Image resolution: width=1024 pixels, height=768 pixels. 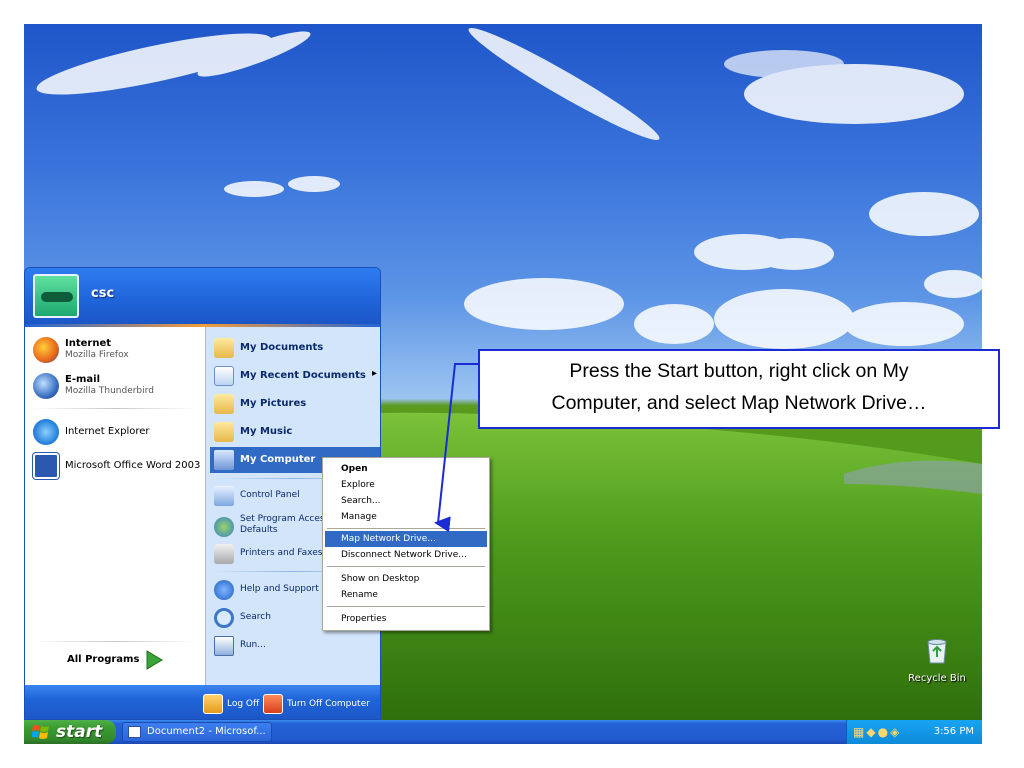 What do you see at coordinates (224, 496) in the screenshot?
I see `control-panel-icon` at bounding box center [224, 496].